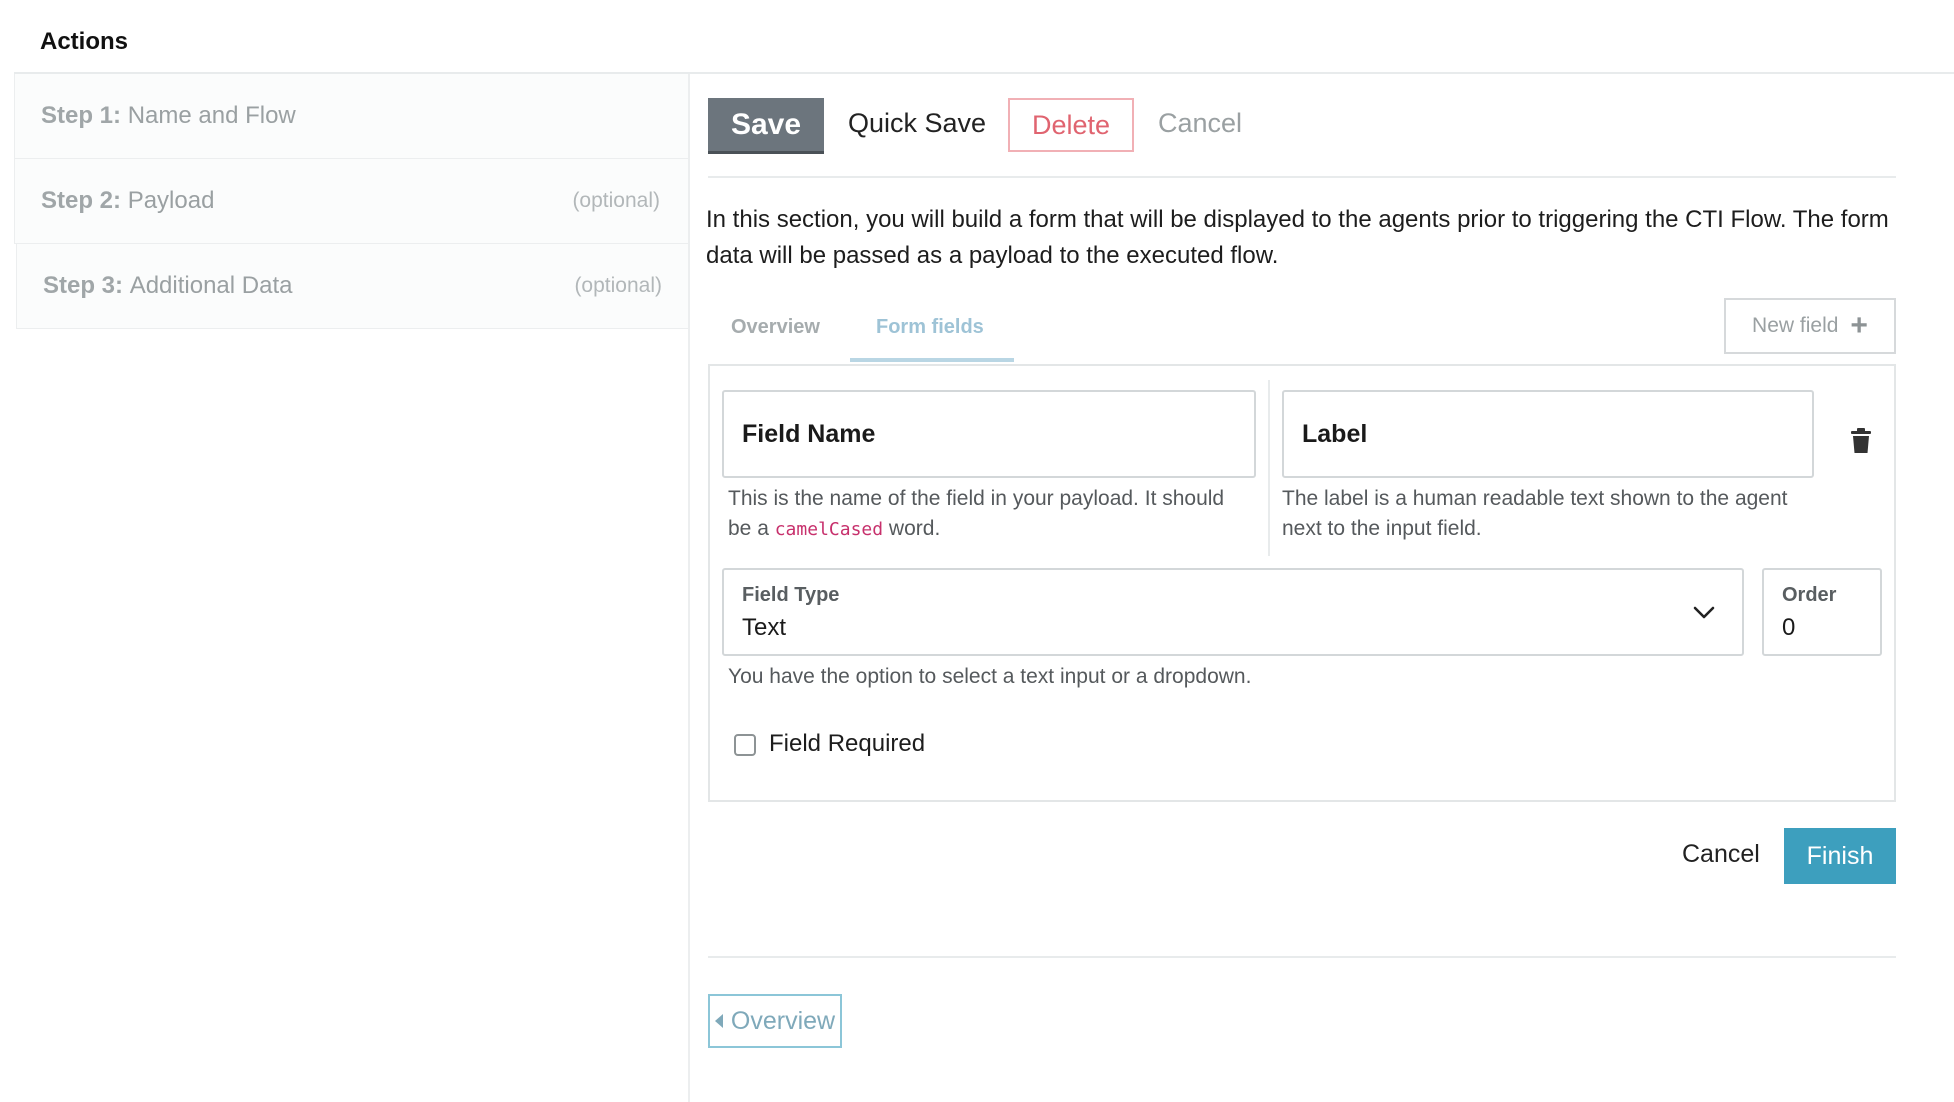 This screenshot has height=1102, width=1954. Describe the element at coordinates (718, 1021) in the screenshot. I see `caret-left-icon` at that location.